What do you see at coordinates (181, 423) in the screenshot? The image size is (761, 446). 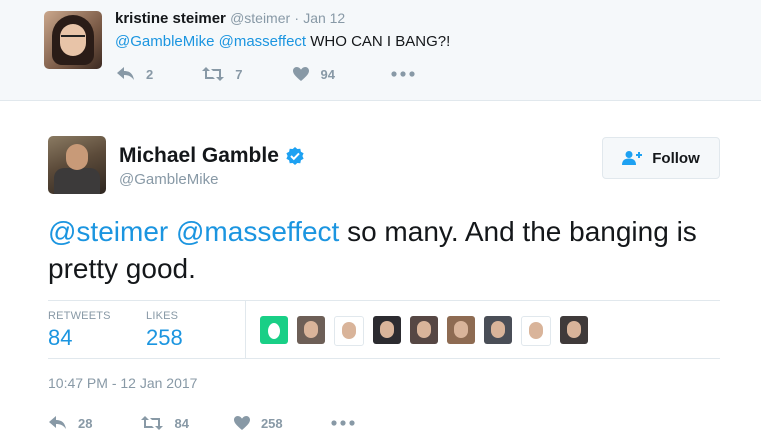 I see `retweet-count: 84` at bounding box center [181, 423].